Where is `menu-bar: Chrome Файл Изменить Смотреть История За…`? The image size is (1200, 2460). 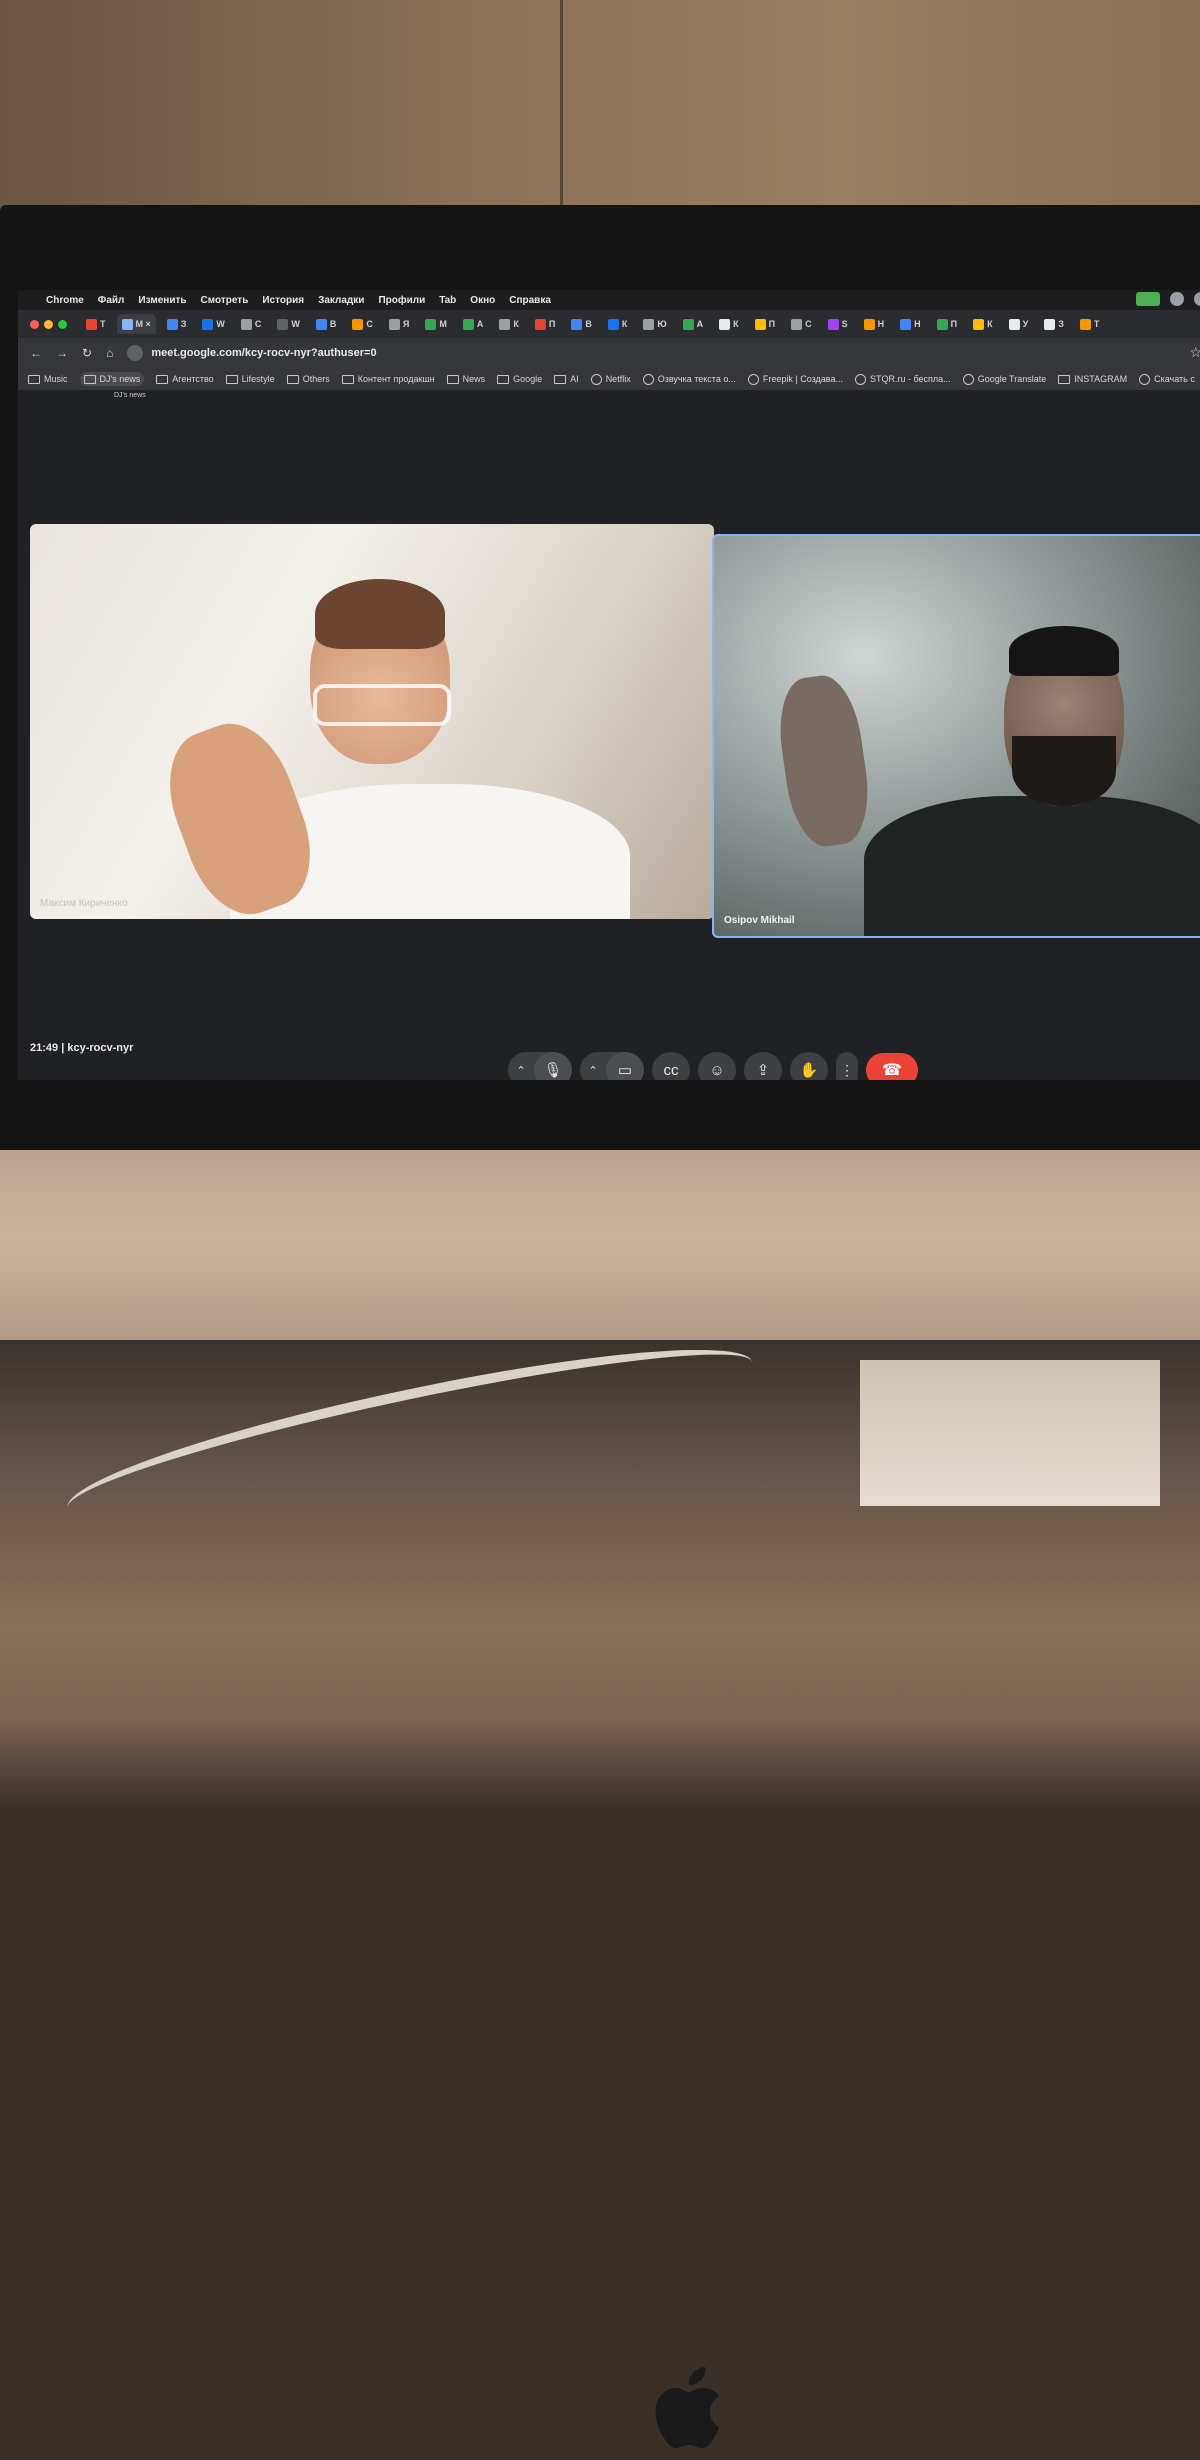
menu-bar: Chrome Файл Изменить Смотреть История За… is located at coordinates (609, 300).